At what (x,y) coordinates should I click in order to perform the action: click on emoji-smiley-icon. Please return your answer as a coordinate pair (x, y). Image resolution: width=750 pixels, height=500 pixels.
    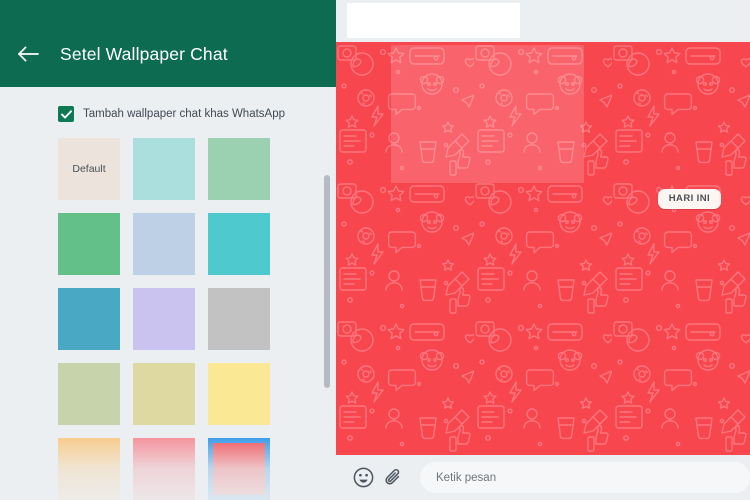
    Looking at the image, I should click on (363, 478).